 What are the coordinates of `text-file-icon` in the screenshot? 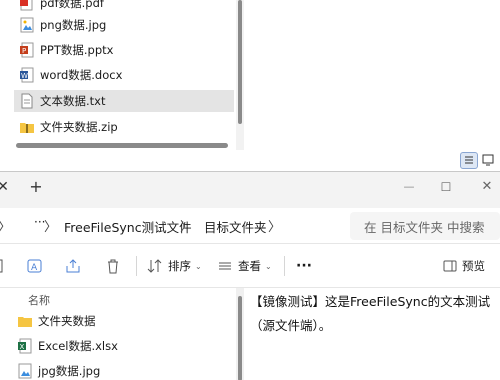 It's located at (27, 101).